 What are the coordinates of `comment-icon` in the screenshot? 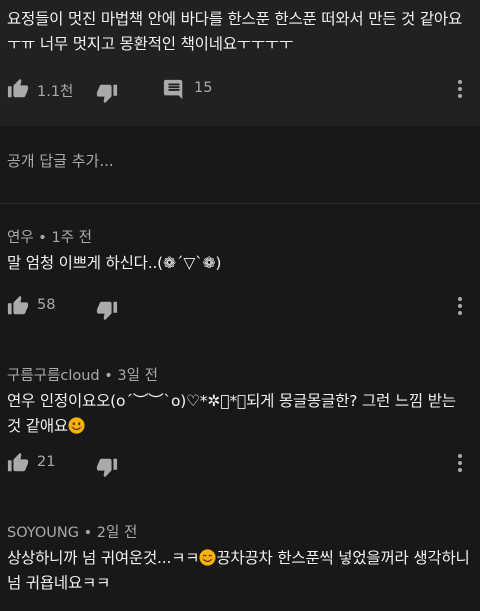 It's located at (174, 89).